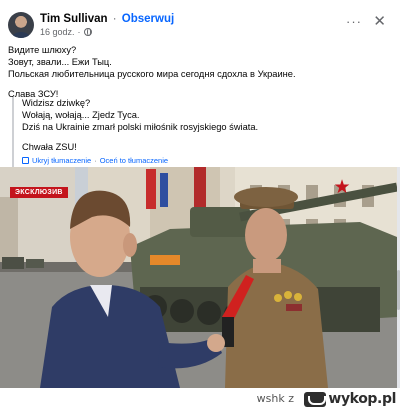 The image size is (400, 408). What do you see at coordinates (354, 21) in the screenshot?
I see `more-options-button: ···` at bounding box center [354, 21].